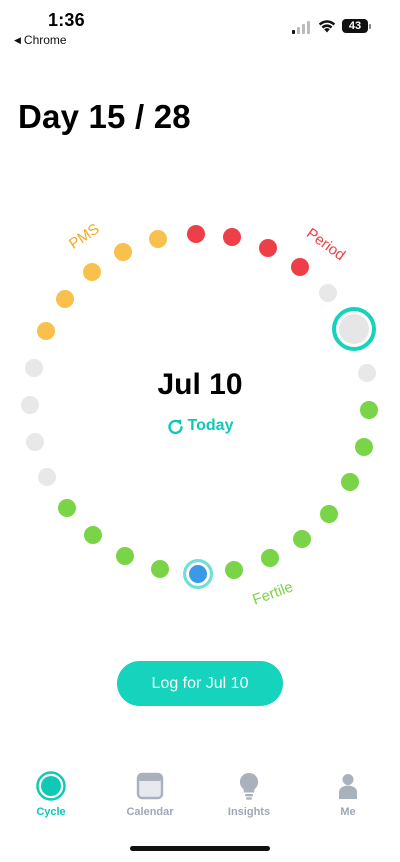 The width and height of the screenshot is (400, 862). What do you see at coordinates (150, 812) in the screenshot?
I see `tab-calendar-label: Calendar` at bounding box center [150, 812].